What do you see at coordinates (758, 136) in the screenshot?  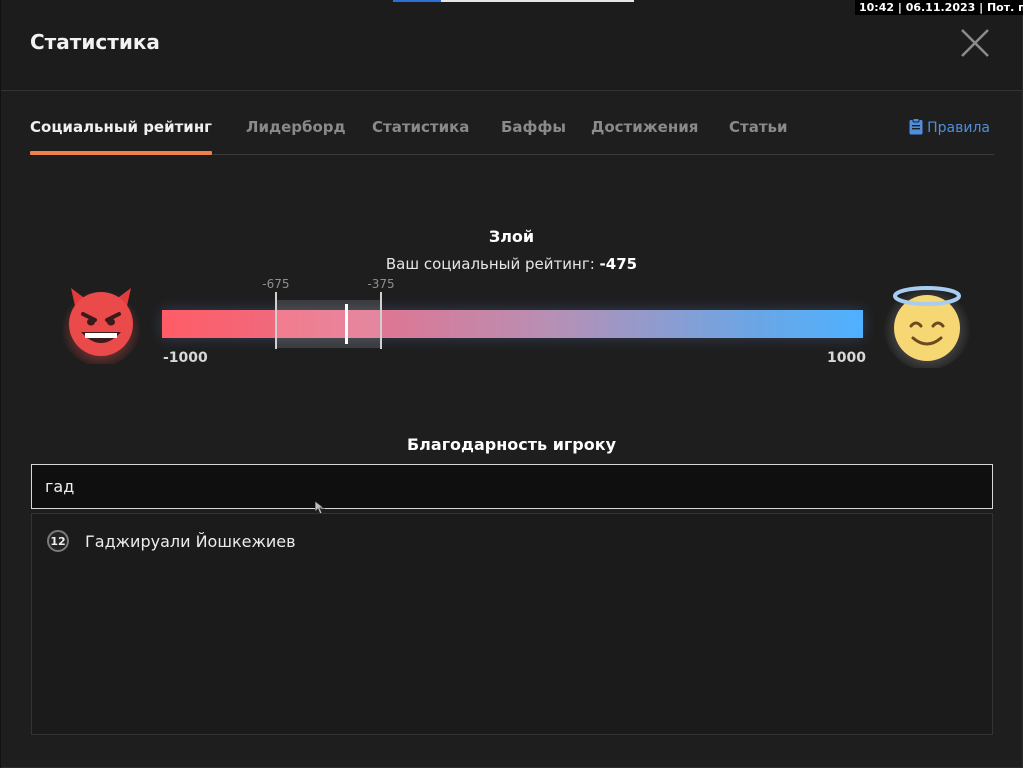 I see `tab-articles: Статьи` at bounding box center [758, 136].